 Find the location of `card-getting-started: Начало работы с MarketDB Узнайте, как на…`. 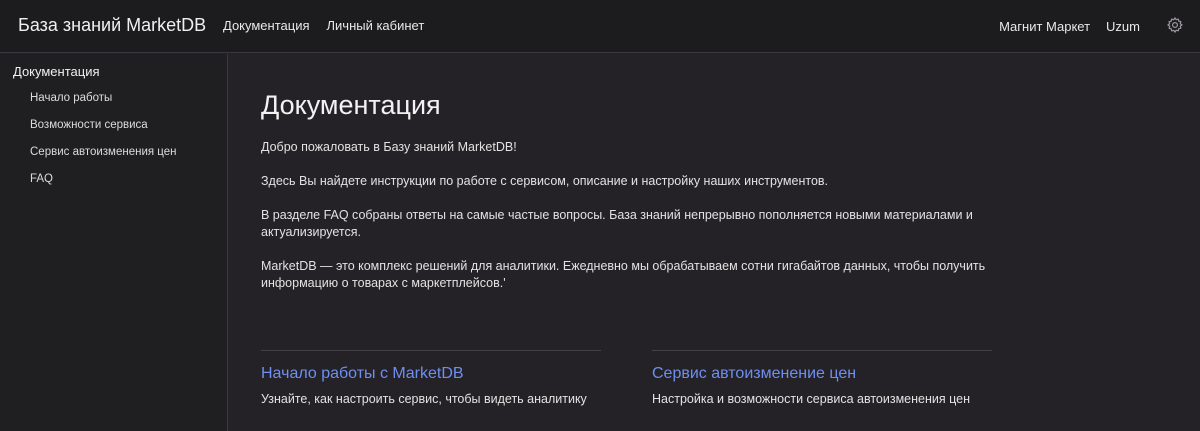

card-getting-started: Начало работы с MarketDB Узнайте, как на… is located at coordinates (431, 378).